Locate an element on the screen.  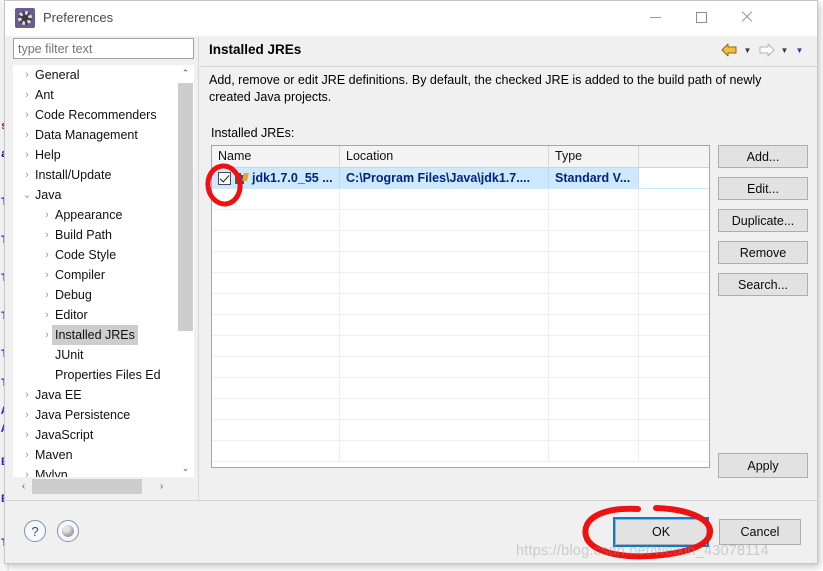
scroll-right-icon: › is located at coordinates (161, 486).